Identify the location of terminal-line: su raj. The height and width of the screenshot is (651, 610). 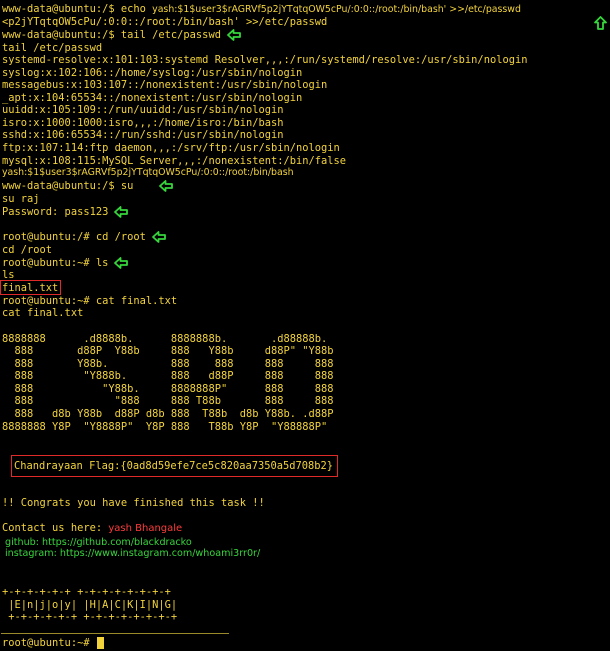
(21, 199).